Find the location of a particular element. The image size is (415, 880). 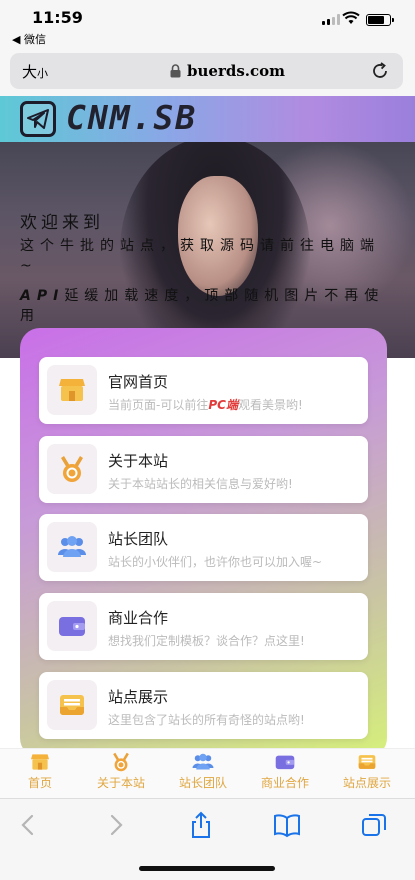

welcome-heading: 欢迎来到 is located at coordinates (62, 223).